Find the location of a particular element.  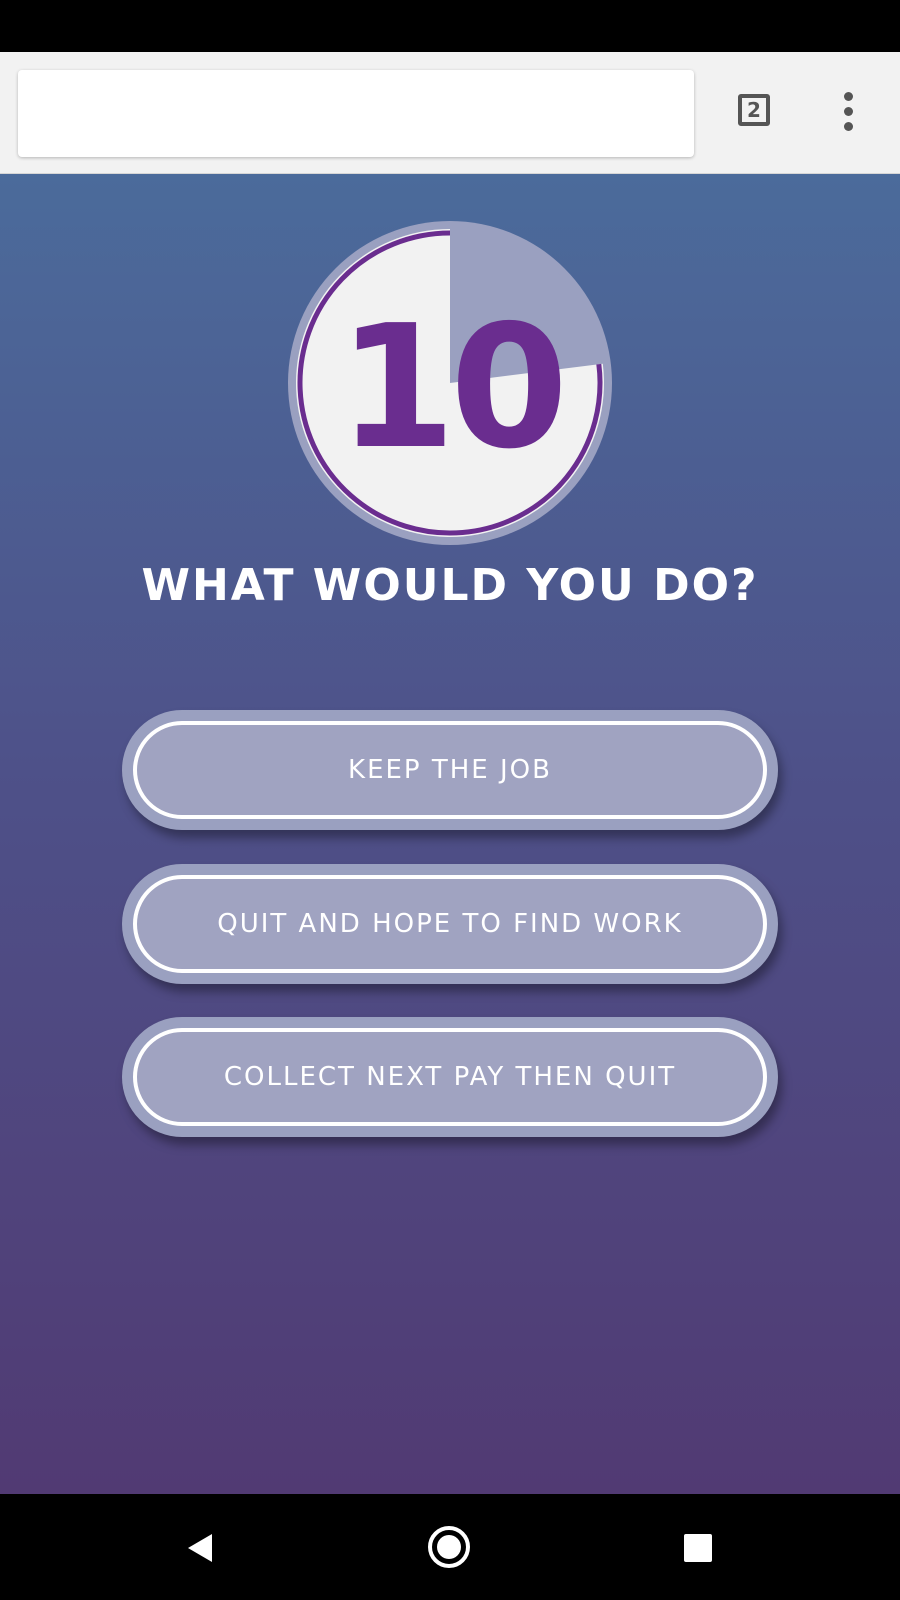

answer-label: QUIT AND HOPE TO FIND WORK is located at coordinates (450, 924).